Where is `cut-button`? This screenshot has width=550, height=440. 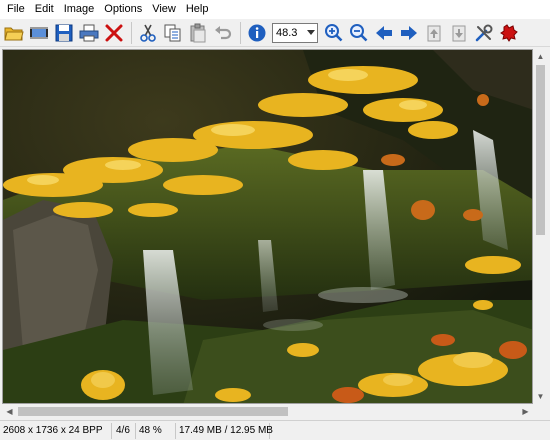
cut-button is located at coordinates (148, 33).